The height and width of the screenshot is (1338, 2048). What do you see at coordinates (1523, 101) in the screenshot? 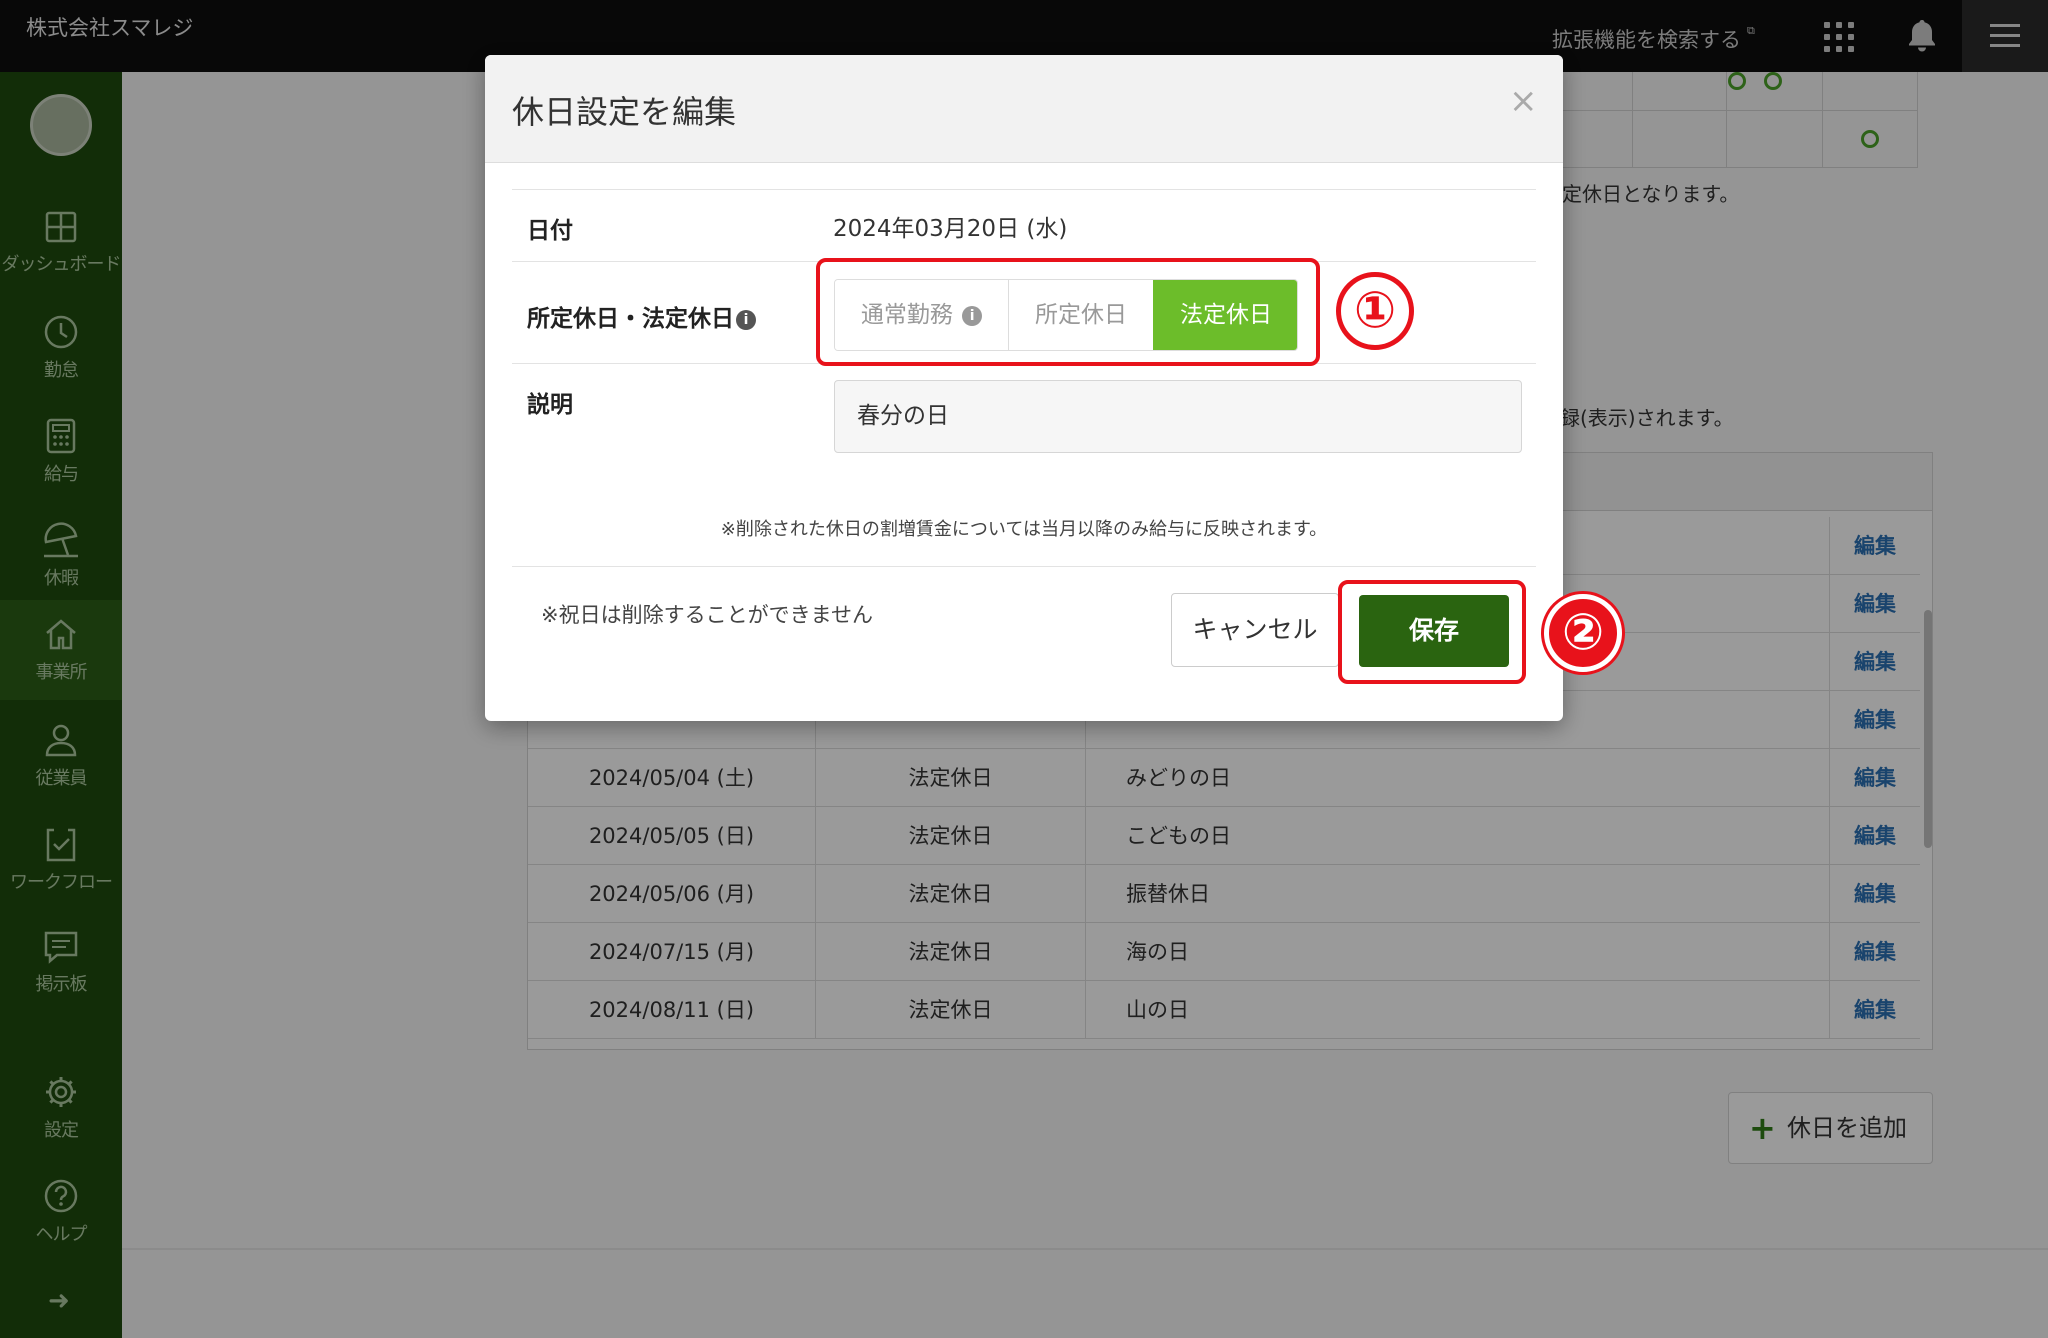
I see `close-icon: ×` at bounding box center [1523, 101].